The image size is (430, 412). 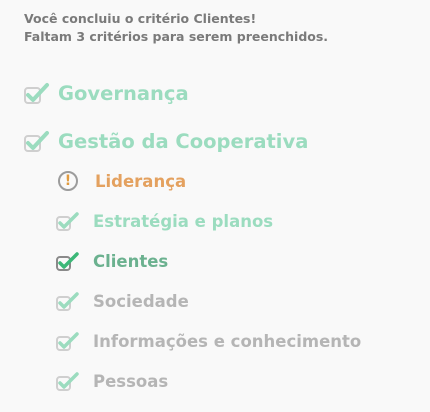 What do you see at coordinates (131, 381) in the screenshot?
I see `criterion-label: Pessoas` at bounding box center [131, 381].